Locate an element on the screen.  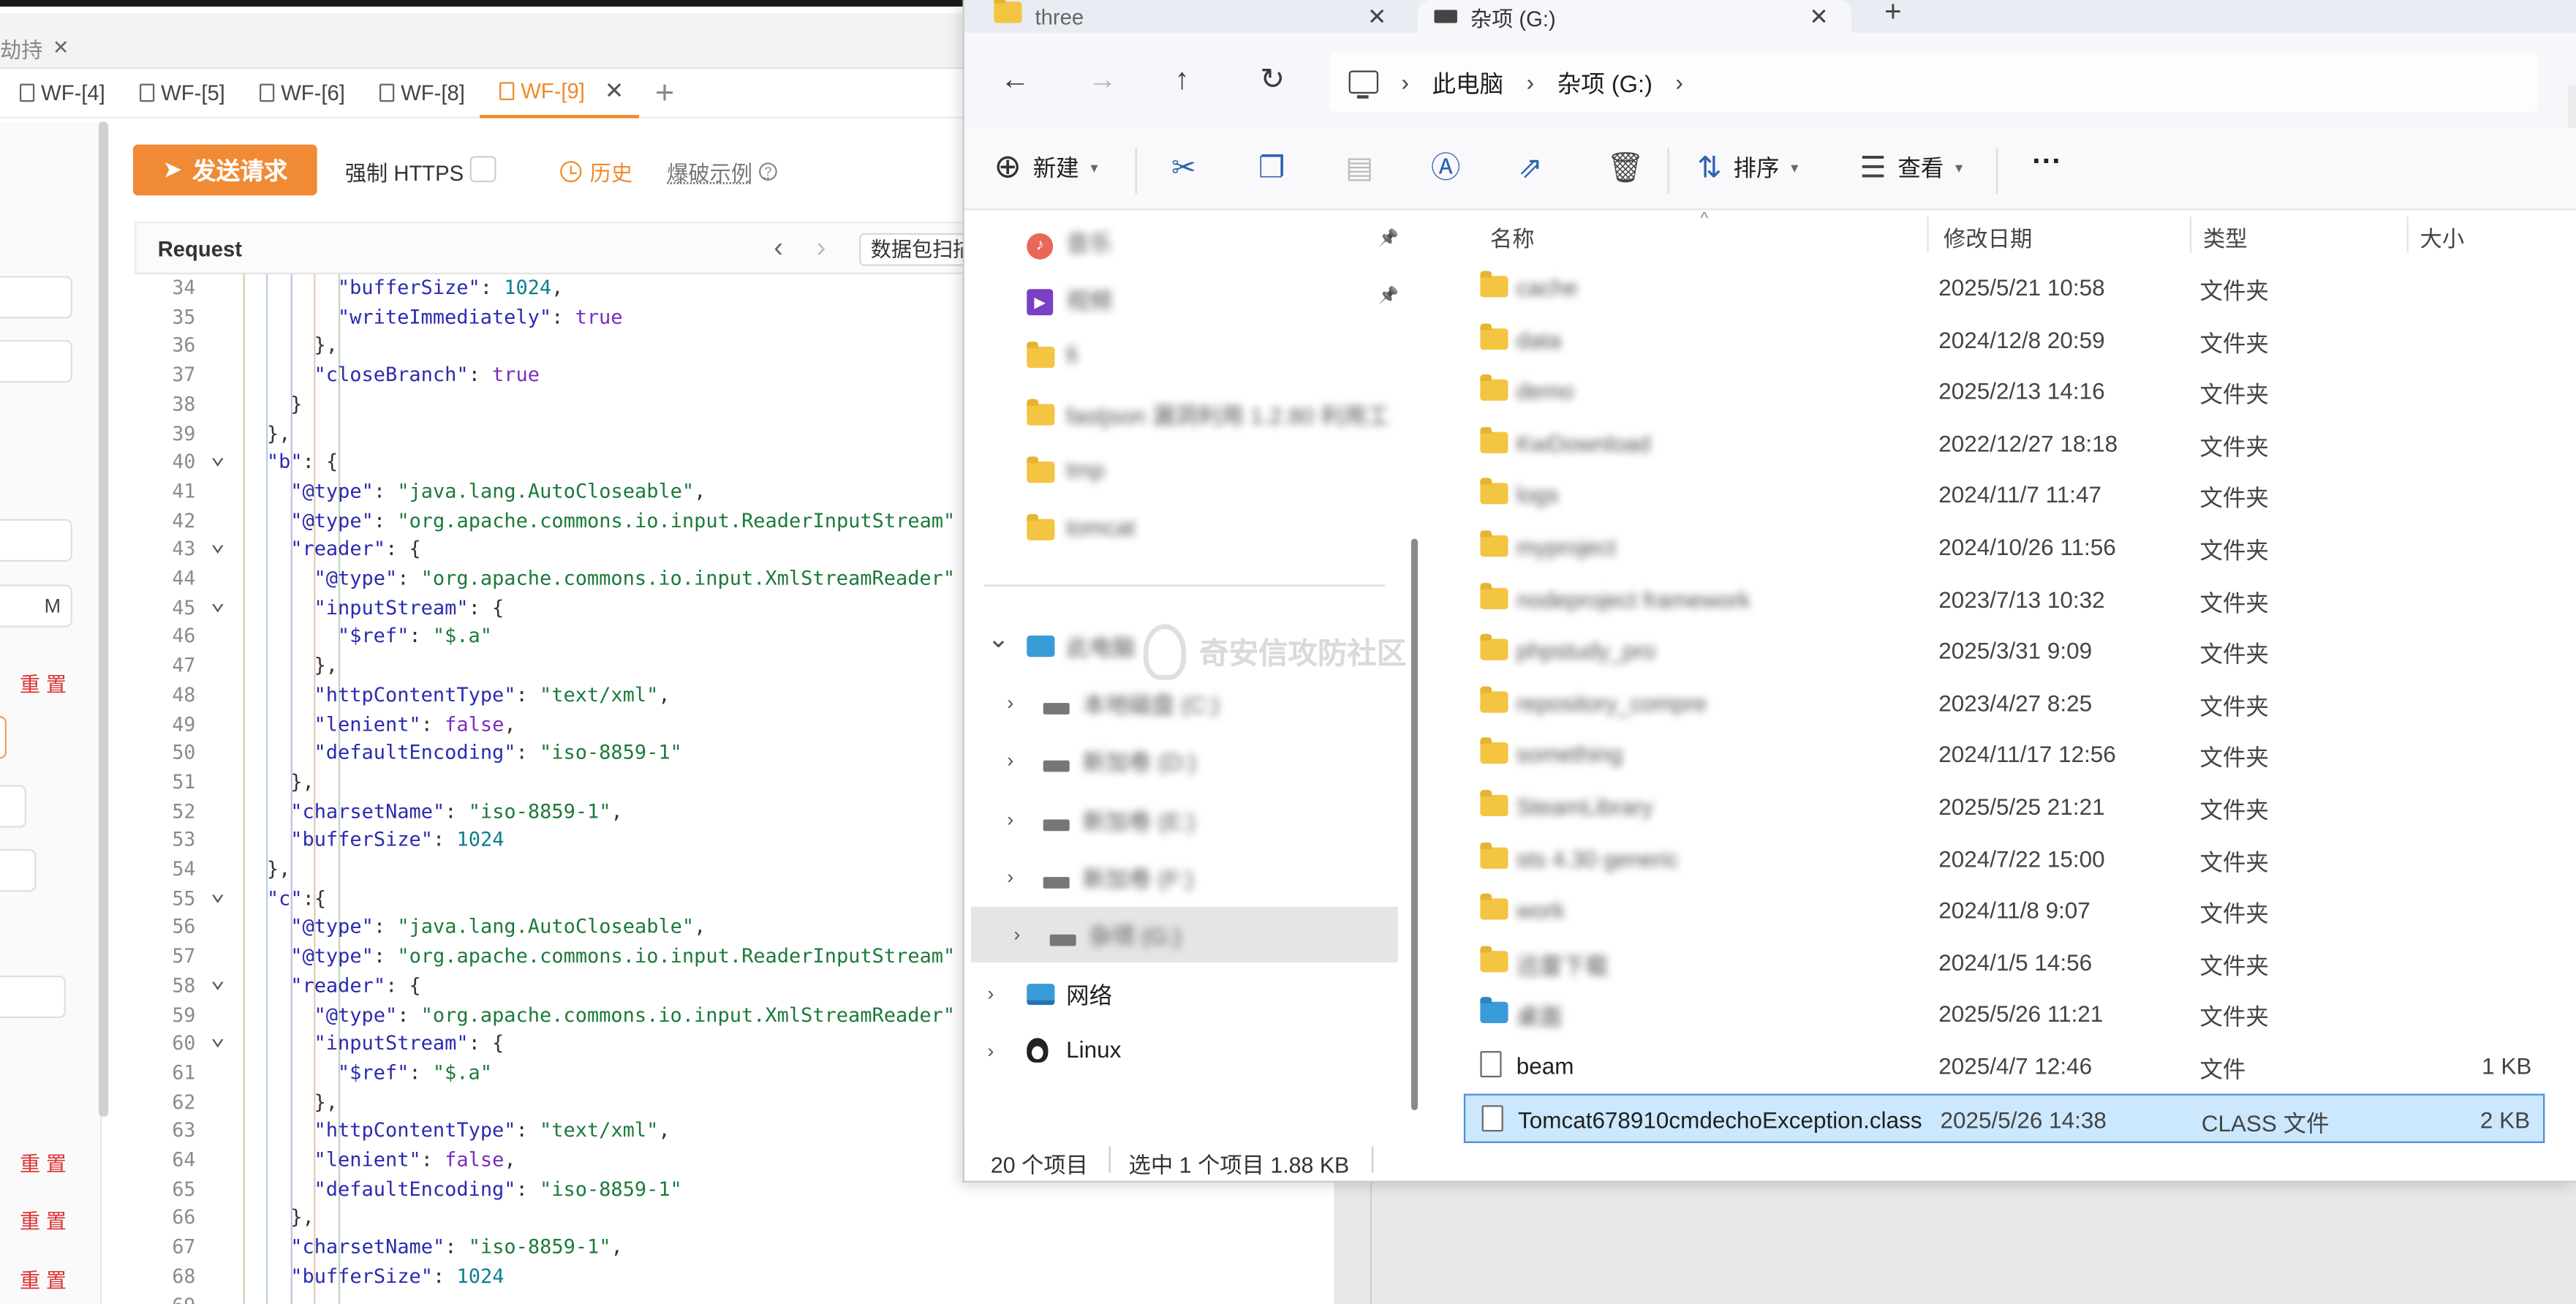
paste-icon: ▤ is located at coordinates (1359, 167).